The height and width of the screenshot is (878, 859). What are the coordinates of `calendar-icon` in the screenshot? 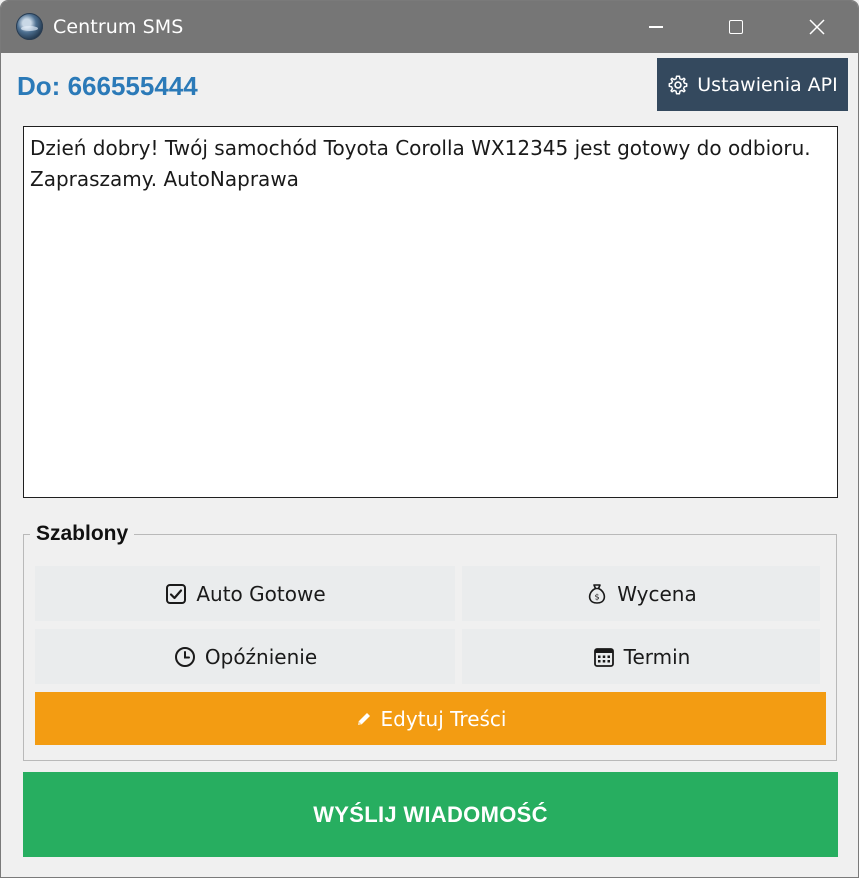 It's located at (603, 657).